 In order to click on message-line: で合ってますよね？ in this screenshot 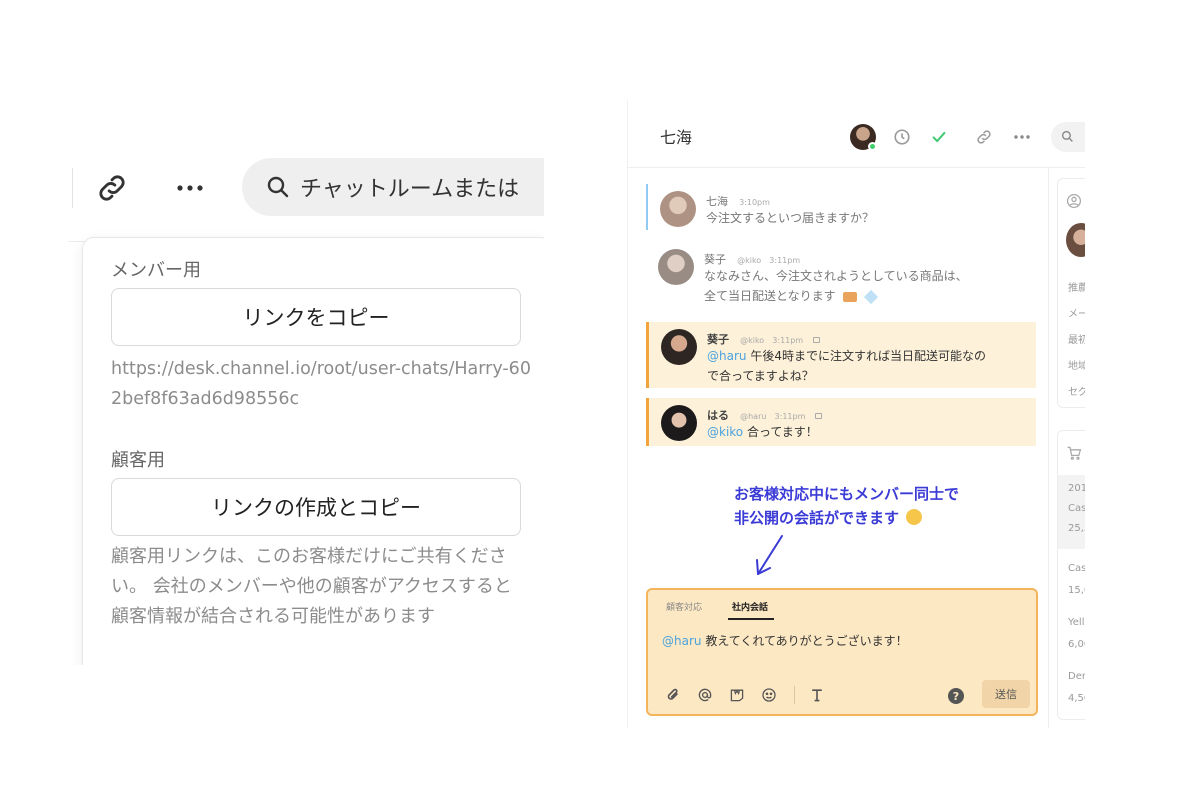, I will do `click(760, 376)`.